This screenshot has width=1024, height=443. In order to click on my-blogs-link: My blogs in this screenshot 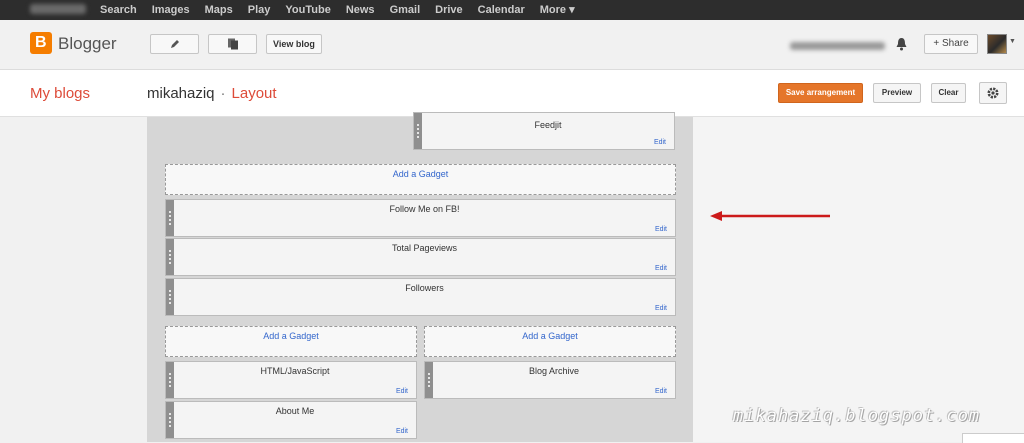, I will do `click(60, 93)`.